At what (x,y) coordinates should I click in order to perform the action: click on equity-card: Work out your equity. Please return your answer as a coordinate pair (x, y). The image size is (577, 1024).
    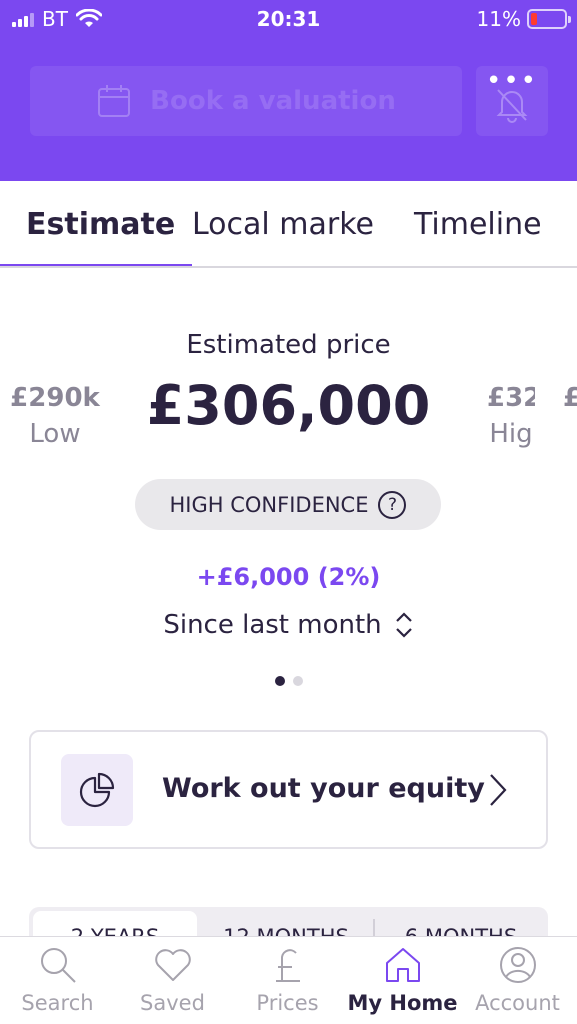
    Looking at the image, I should click on (288, 789).